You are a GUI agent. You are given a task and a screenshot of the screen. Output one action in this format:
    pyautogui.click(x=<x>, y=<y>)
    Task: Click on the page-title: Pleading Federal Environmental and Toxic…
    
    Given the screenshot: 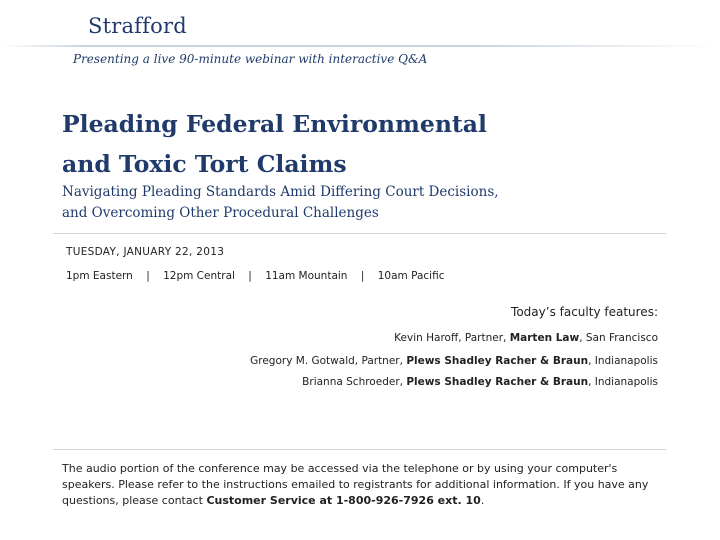 What is the action you would take?
    pyautogui.click(x=362, y=144)
    